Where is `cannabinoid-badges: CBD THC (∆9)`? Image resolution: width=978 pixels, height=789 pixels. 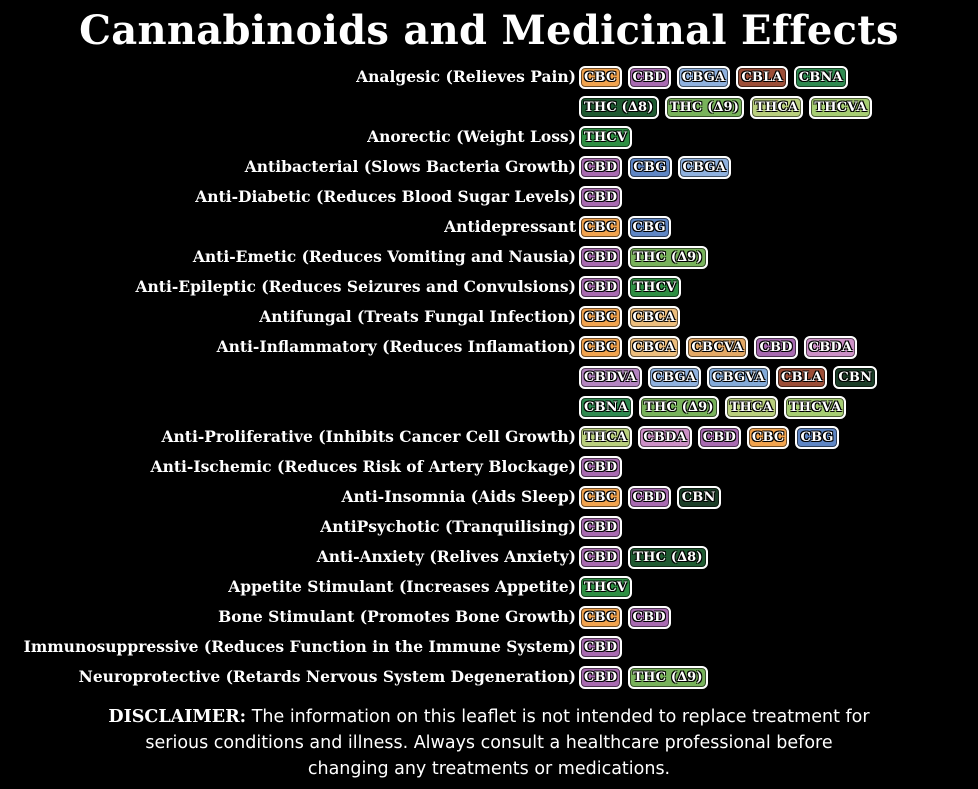
cannabinoid-badges: CBD THC (∆9) is located at coordinates (643, 677).